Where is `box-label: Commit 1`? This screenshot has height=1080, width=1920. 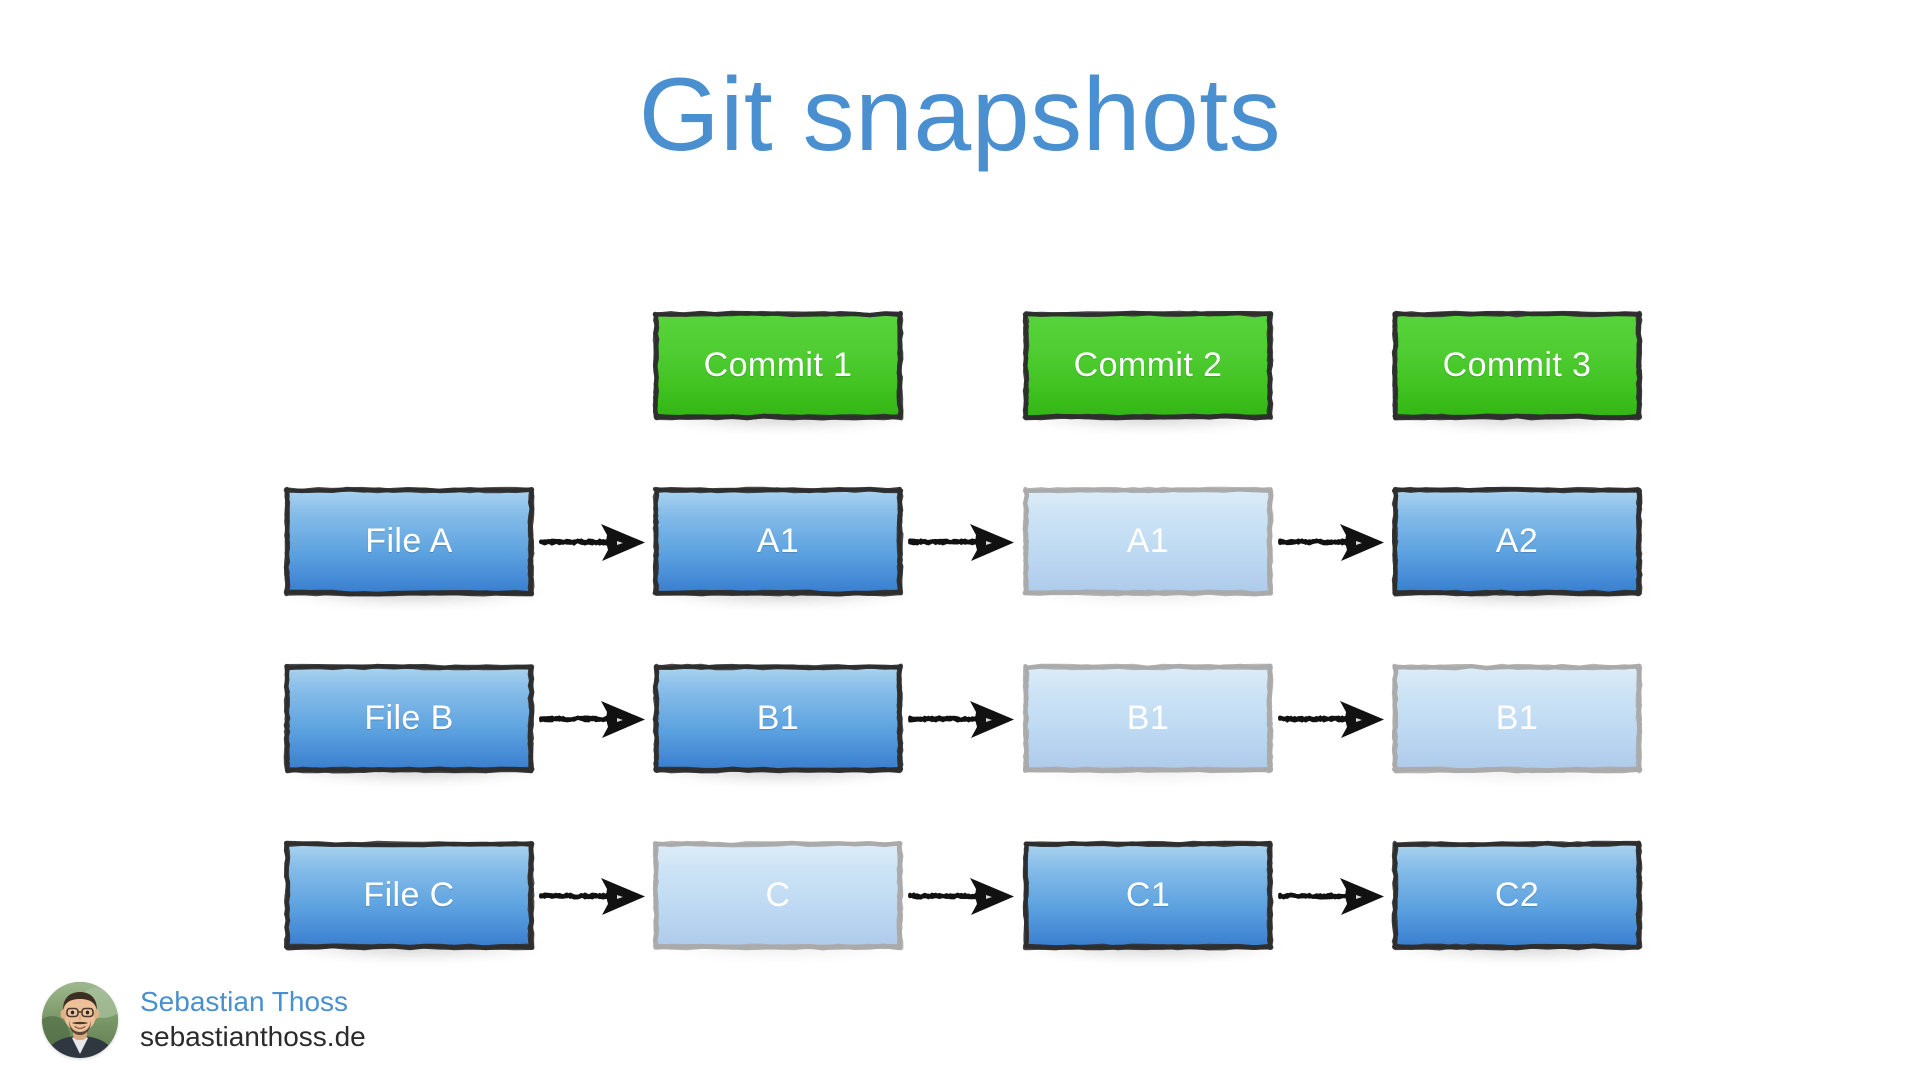 box-label: Commit 1 is located at coordinates (778, 365).